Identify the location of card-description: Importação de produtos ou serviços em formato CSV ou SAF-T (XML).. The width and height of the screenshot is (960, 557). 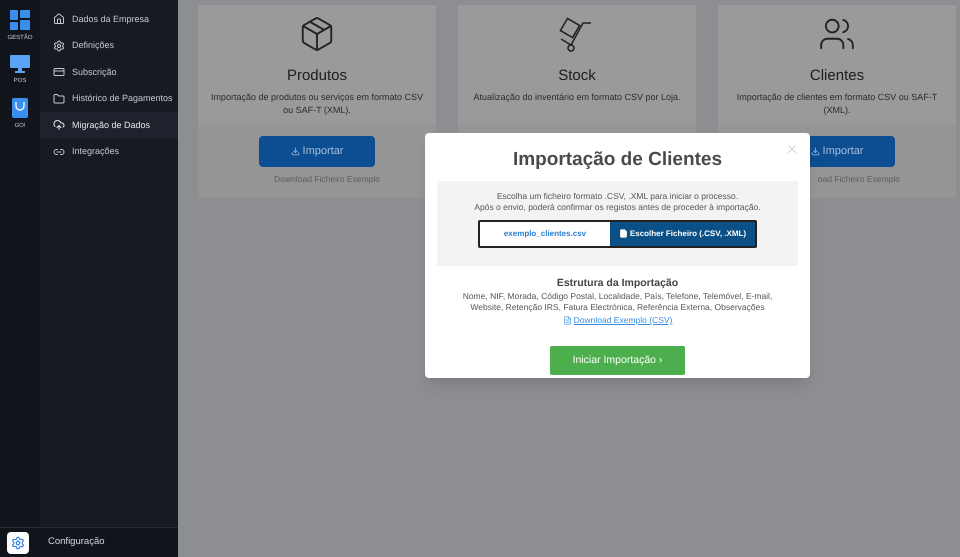
(317, 103).